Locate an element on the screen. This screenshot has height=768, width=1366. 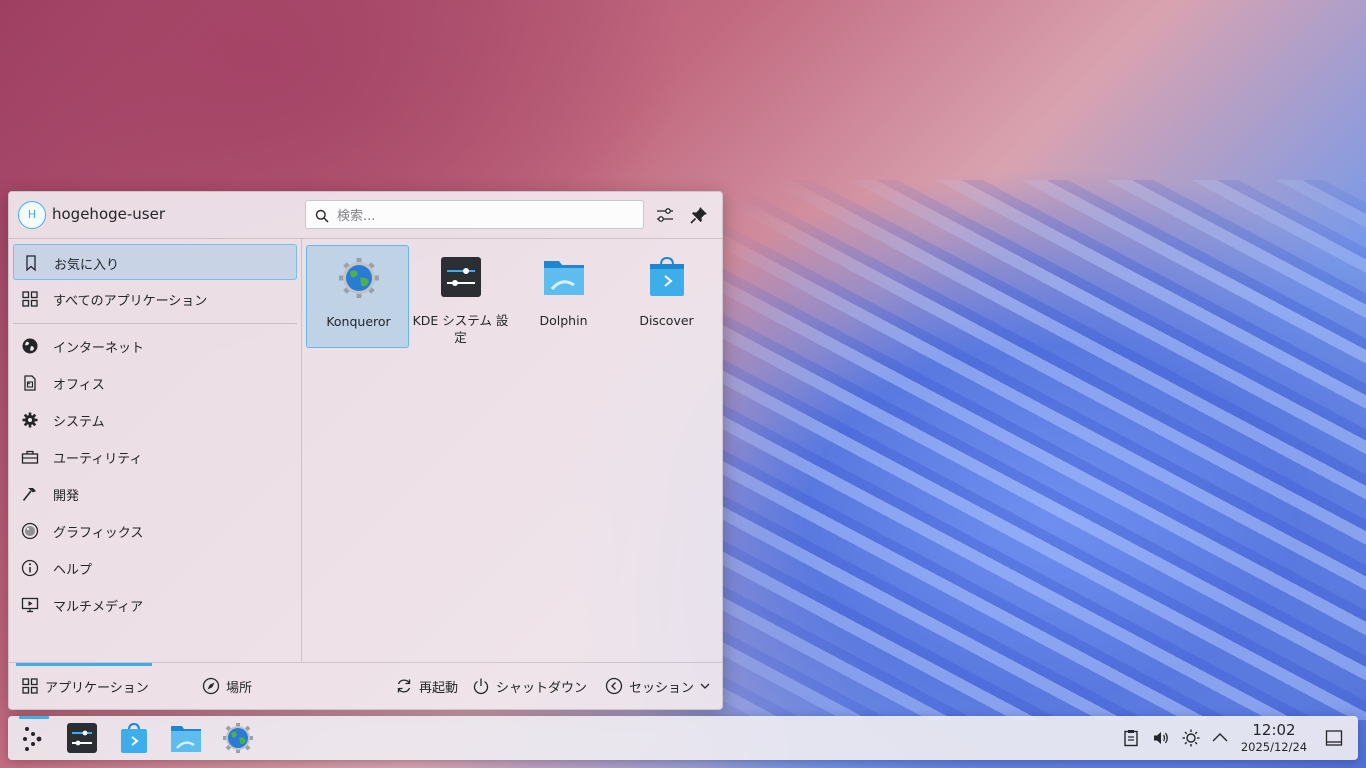
tray-expand-button is located at coordinates (1220, 738).